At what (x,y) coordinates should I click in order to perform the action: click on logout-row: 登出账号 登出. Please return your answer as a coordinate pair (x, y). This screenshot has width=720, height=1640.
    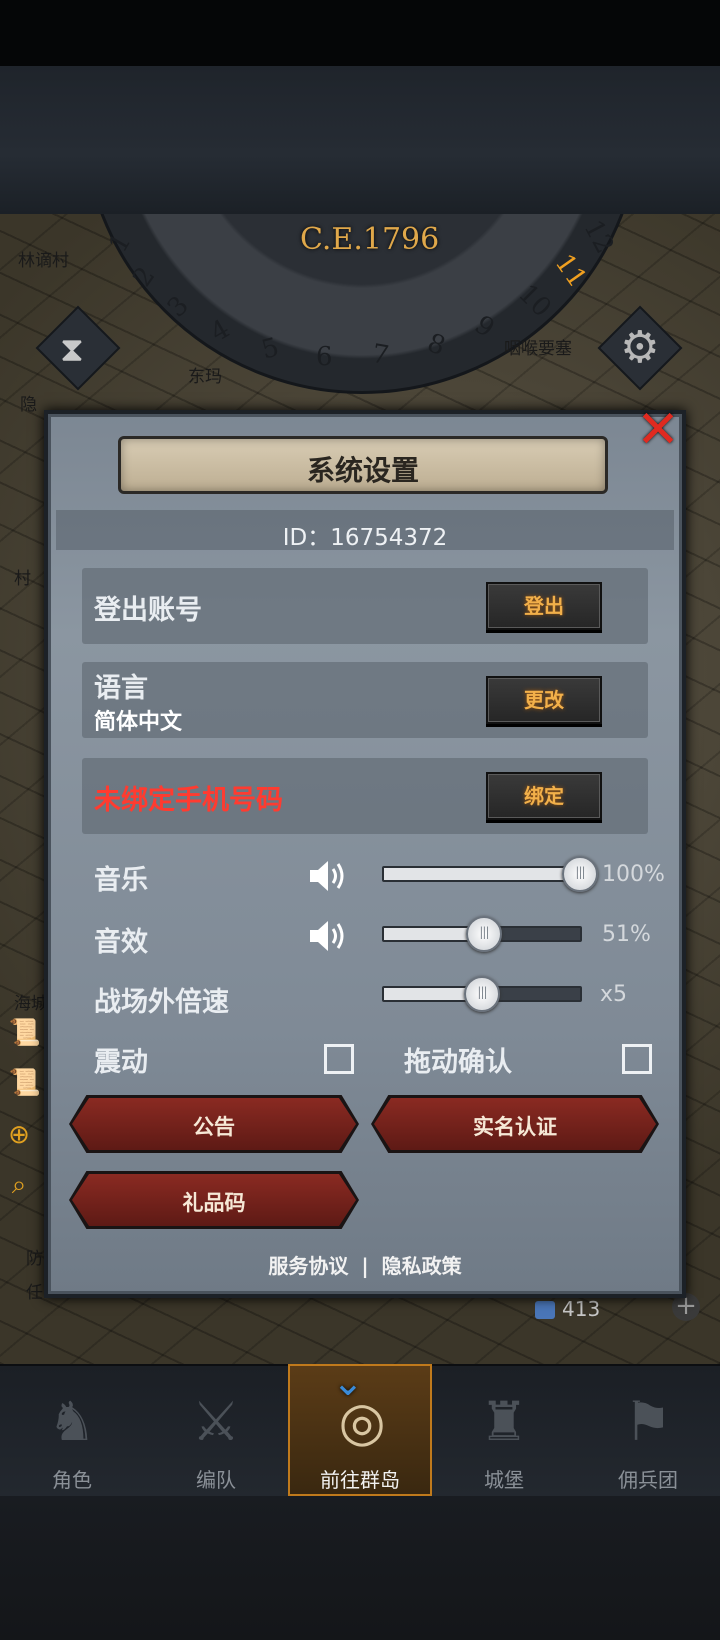
    Looking at the image, I should click on (365, 606).